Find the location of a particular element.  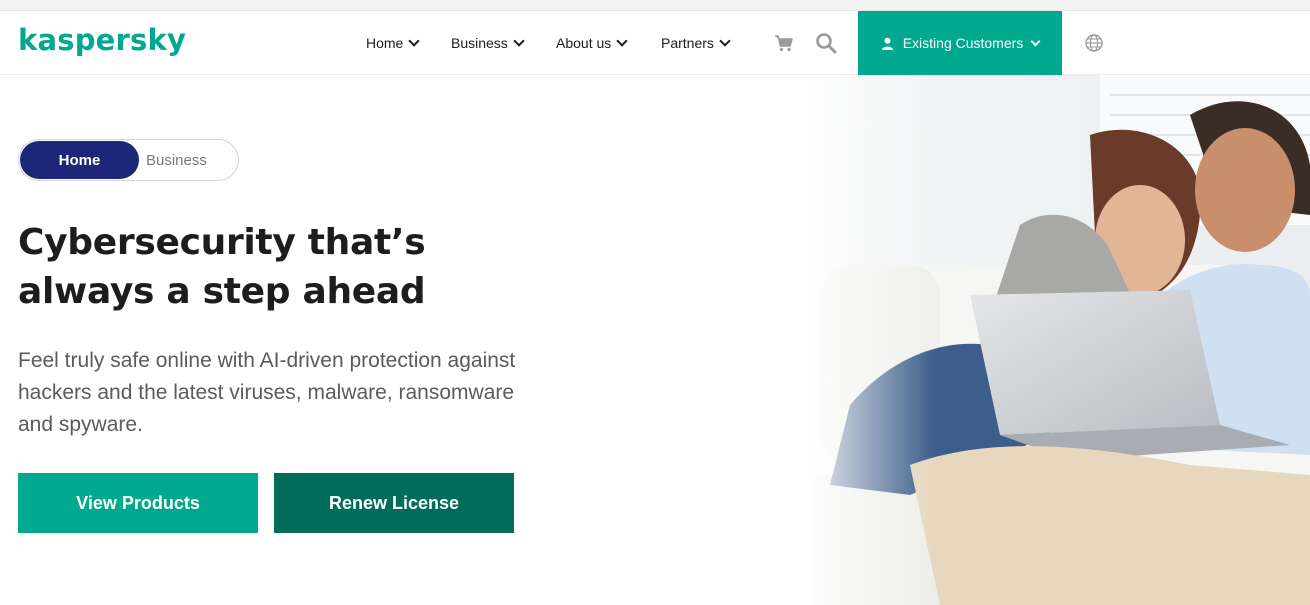

hero-headline: Cybersecurity that’s always a step ahead is located at coordinates (278, 267).